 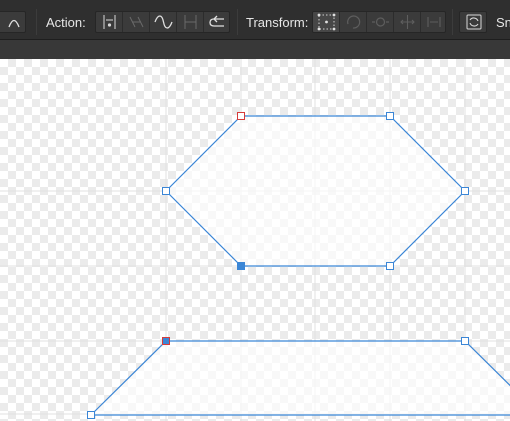 What do you see at coordinates (66, 22) in the screenshot?
I see `action-label: Action:` at bounding box center [66, 22].